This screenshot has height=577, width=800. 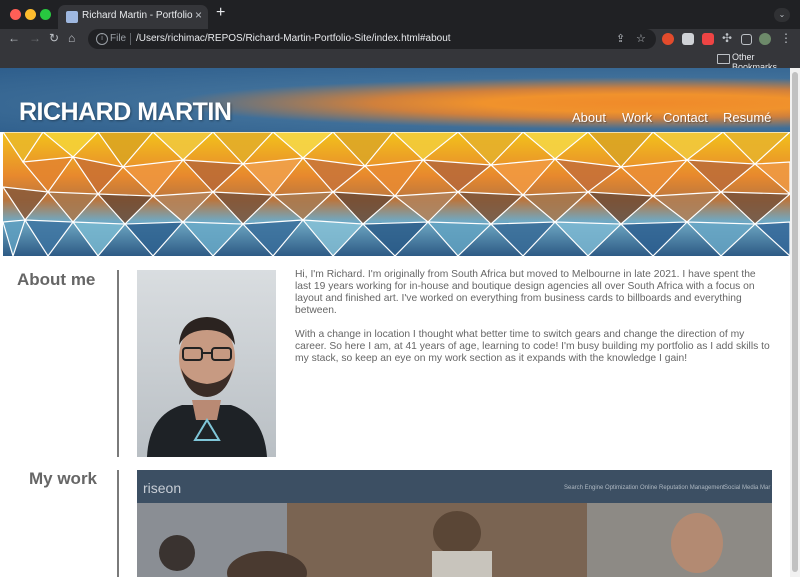 I want to click on nav-work: Work, so click(x=637, y=117).